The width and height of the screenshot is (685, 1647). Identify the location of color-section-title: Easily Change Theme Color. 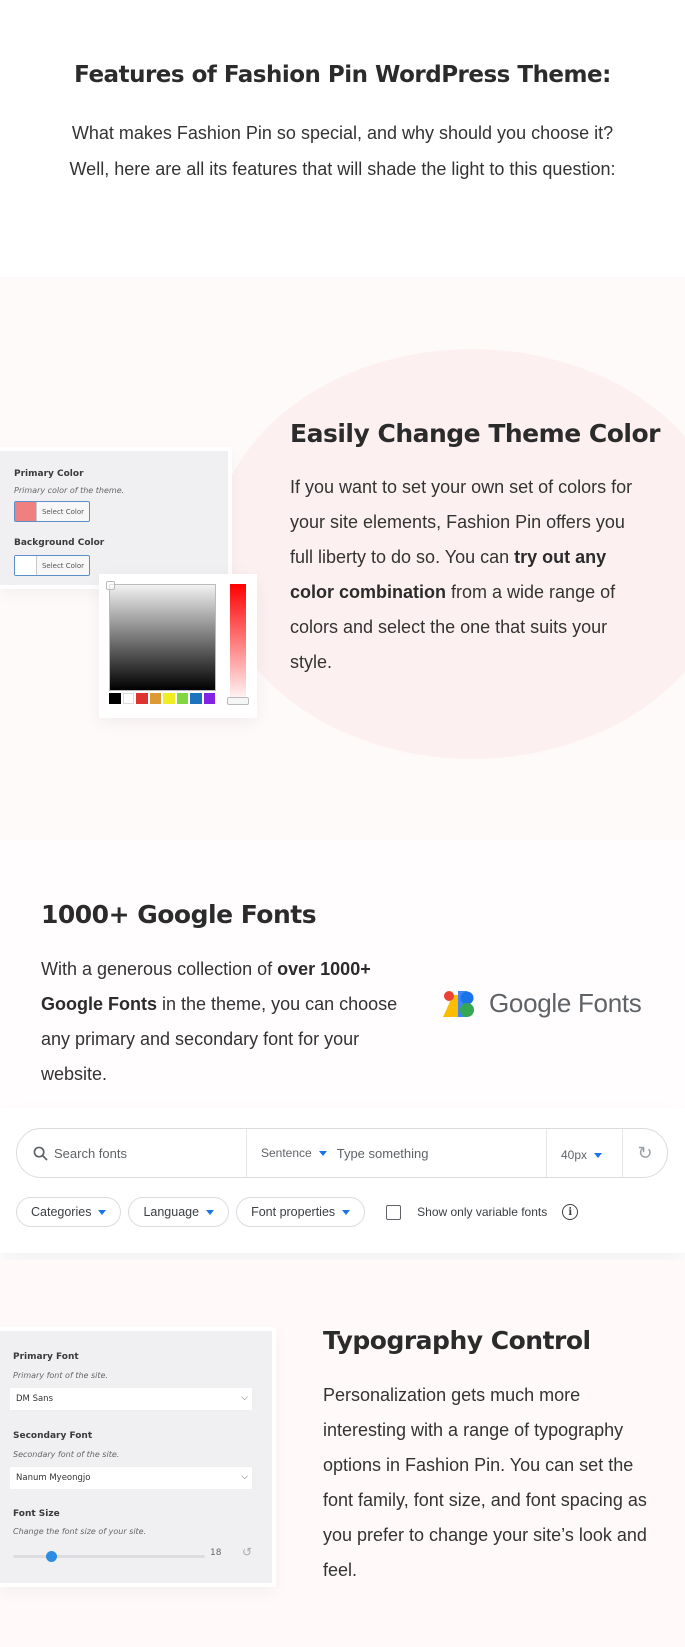
(475, 433).